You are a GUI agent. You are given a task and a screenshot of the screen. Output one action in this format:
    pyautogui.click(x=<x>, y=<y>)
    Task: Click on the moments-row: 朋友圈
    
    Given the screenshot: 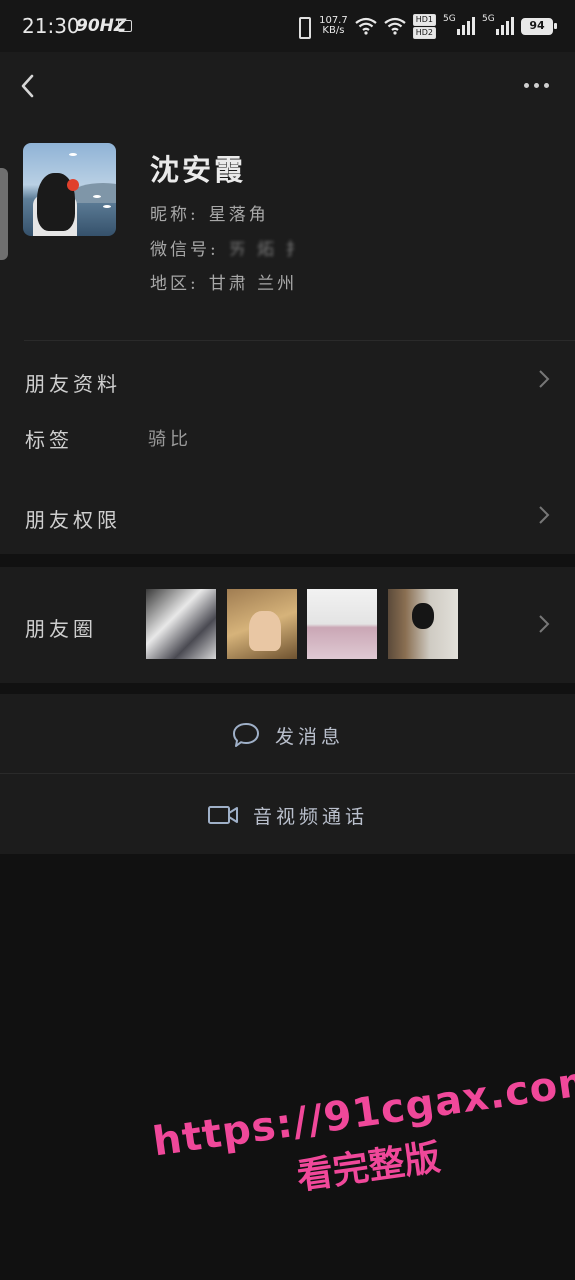 What is the action you would take?
    pyautogui.click(x=287, y=625)
    